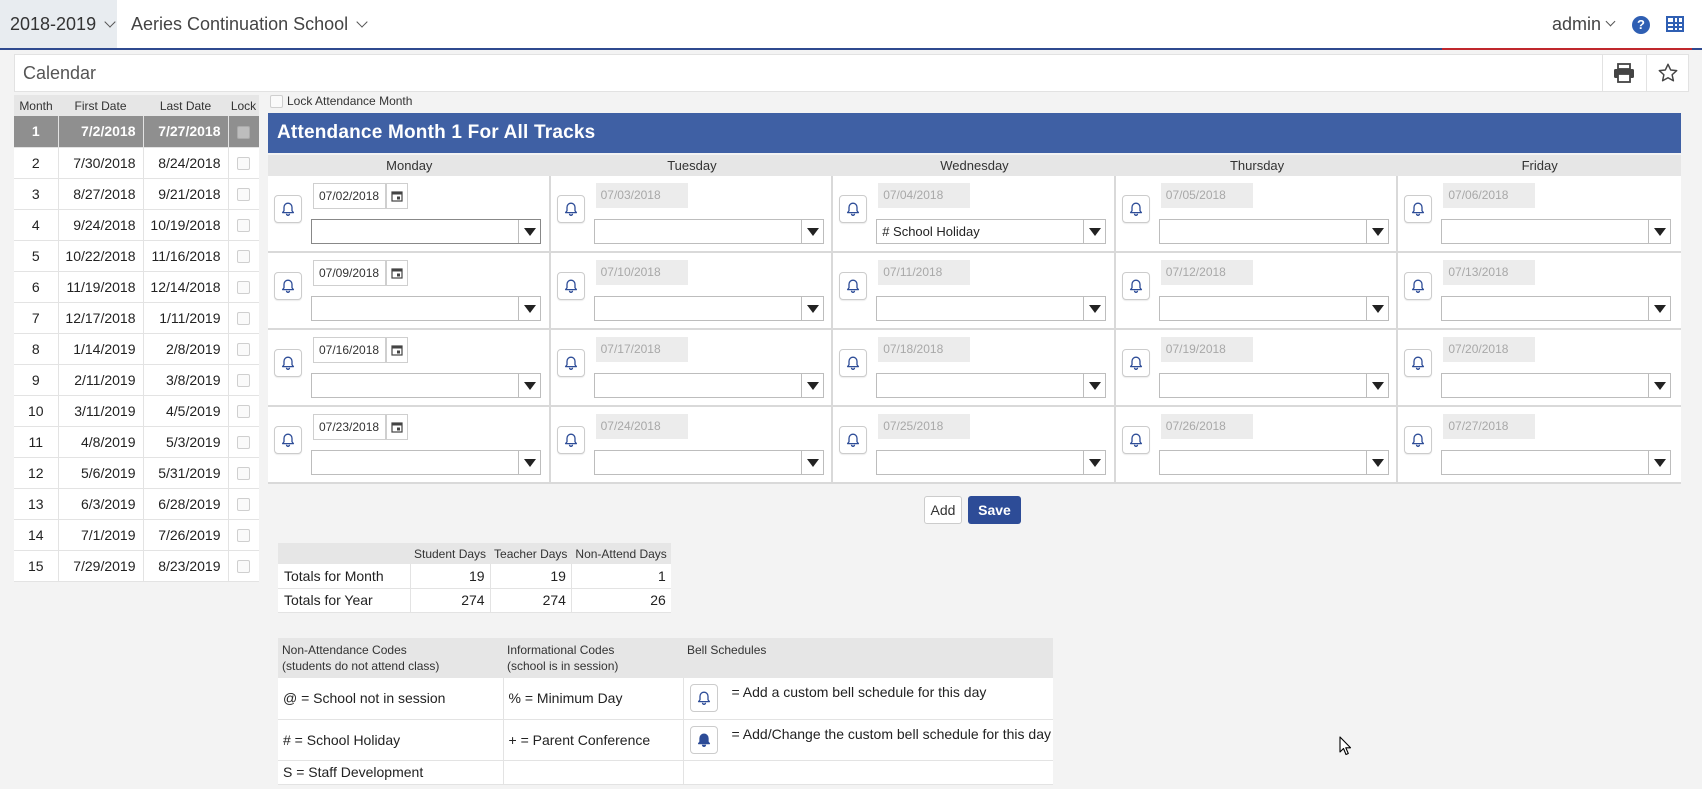  Describe the element at coordinates (136, 287) in the screenshot. I see `month-row: 6 11/19/2018 12/14/2018` at that location.